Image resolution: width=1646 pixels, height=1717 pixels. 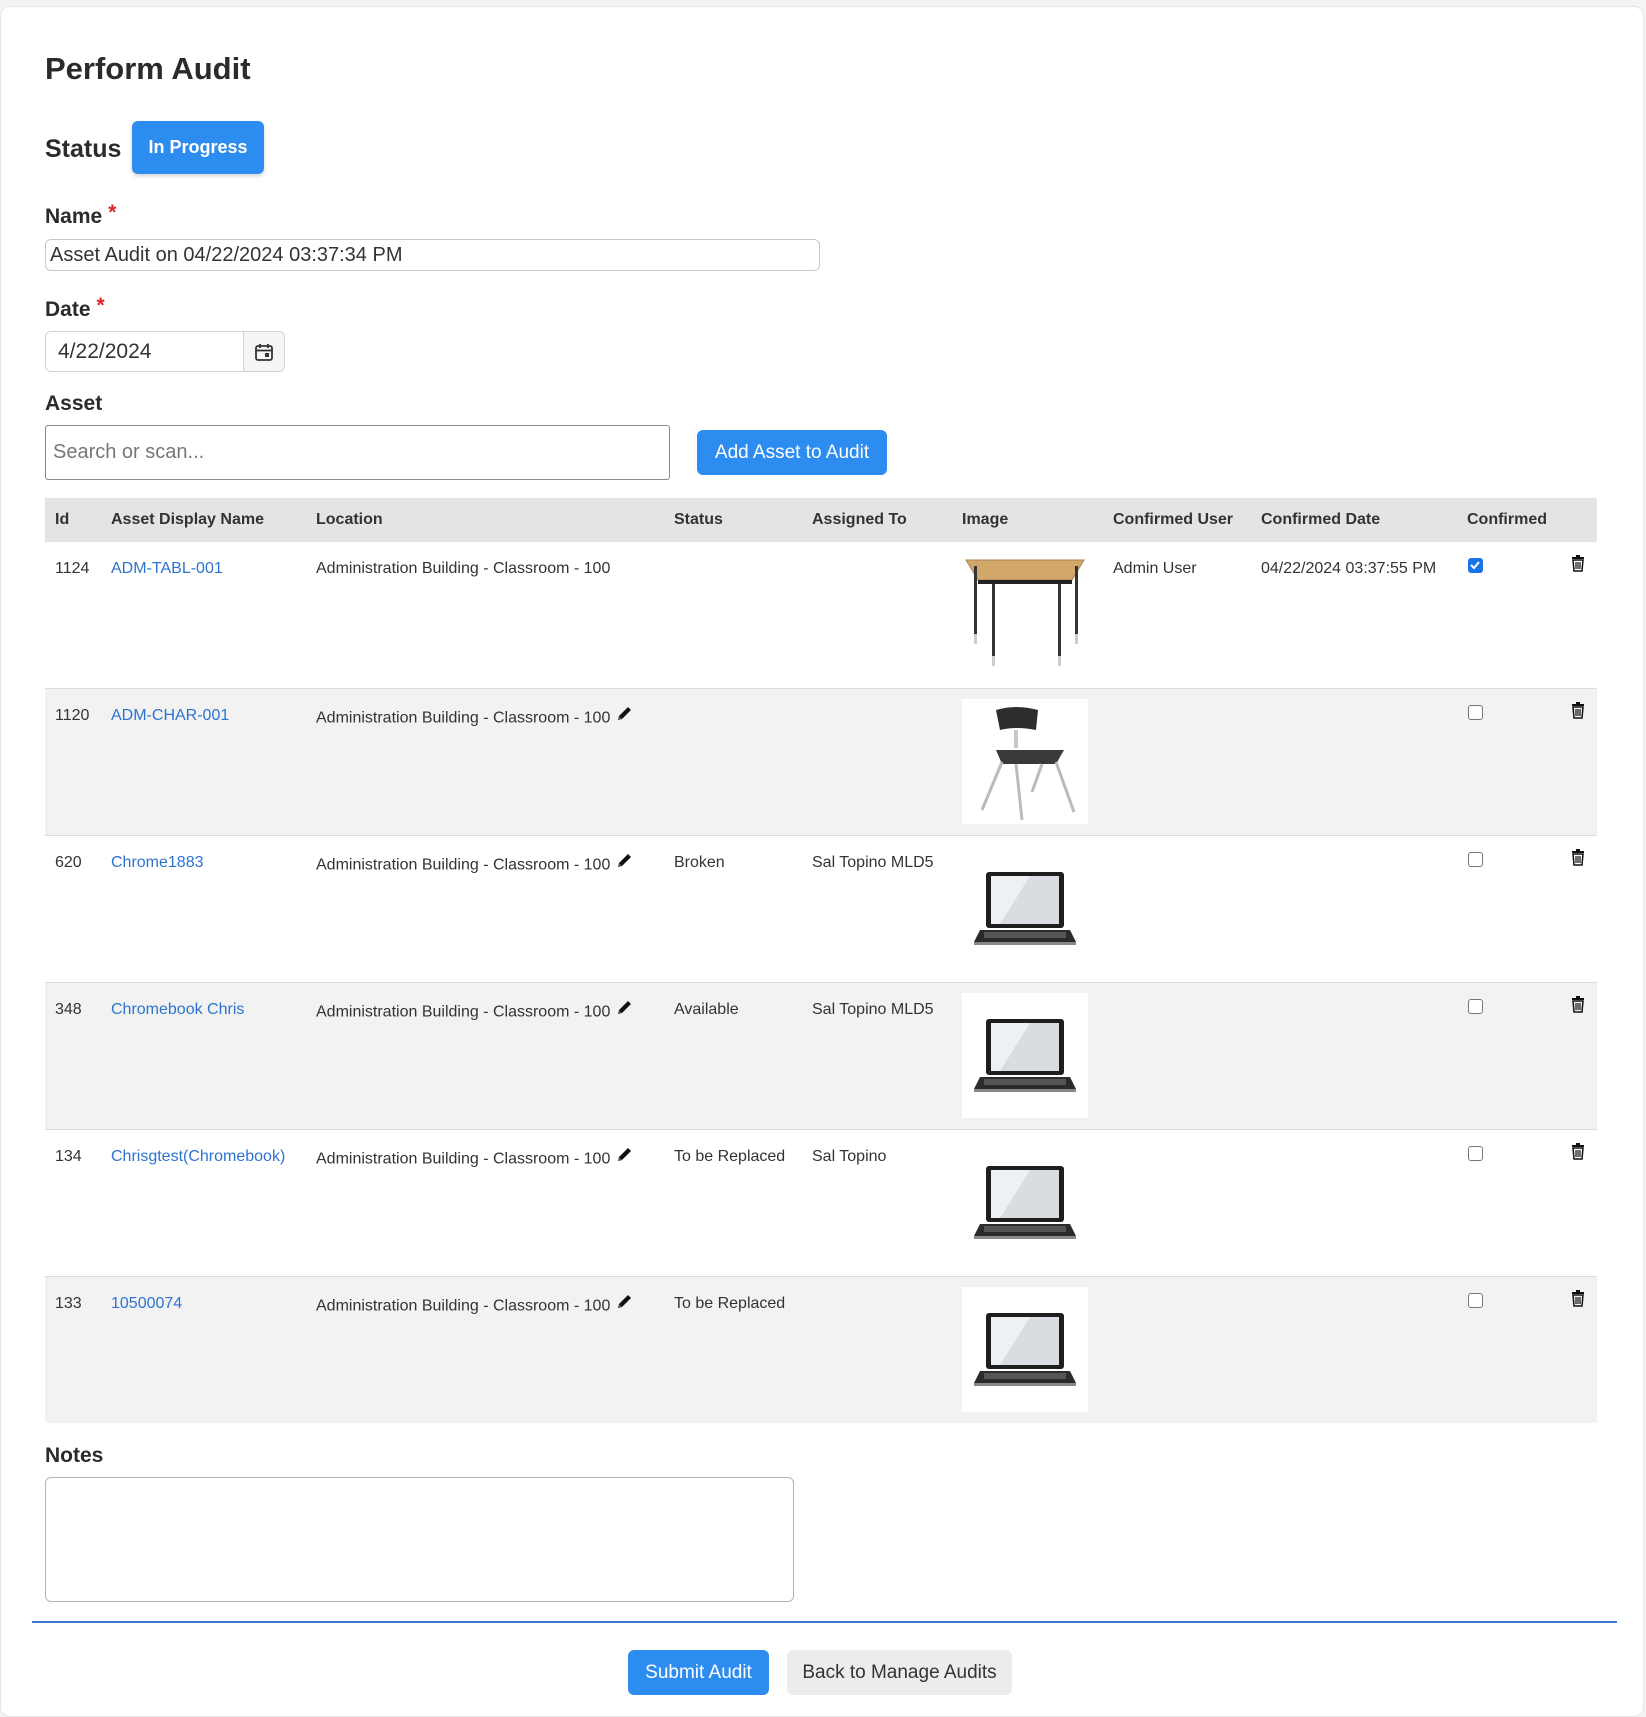 I want to click on date-label-text: Date, so click(x=68, y=309).